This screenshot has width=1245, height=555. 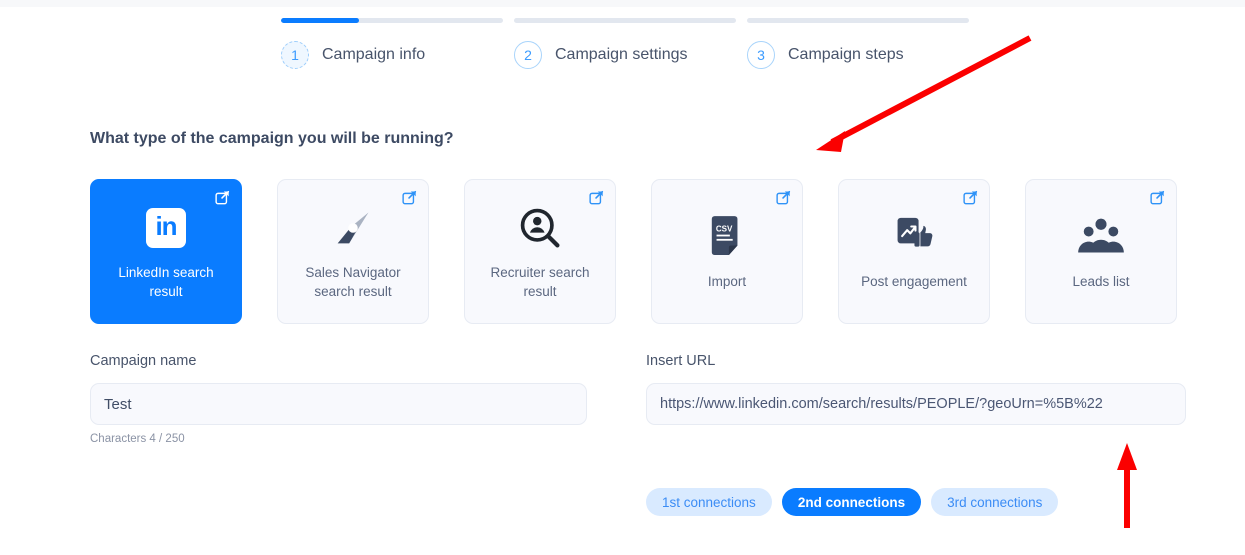 What do you see at coordinates (761, 55) in the screenshot?
I see `step-number-3: 3` at bounding box center [761, 55].